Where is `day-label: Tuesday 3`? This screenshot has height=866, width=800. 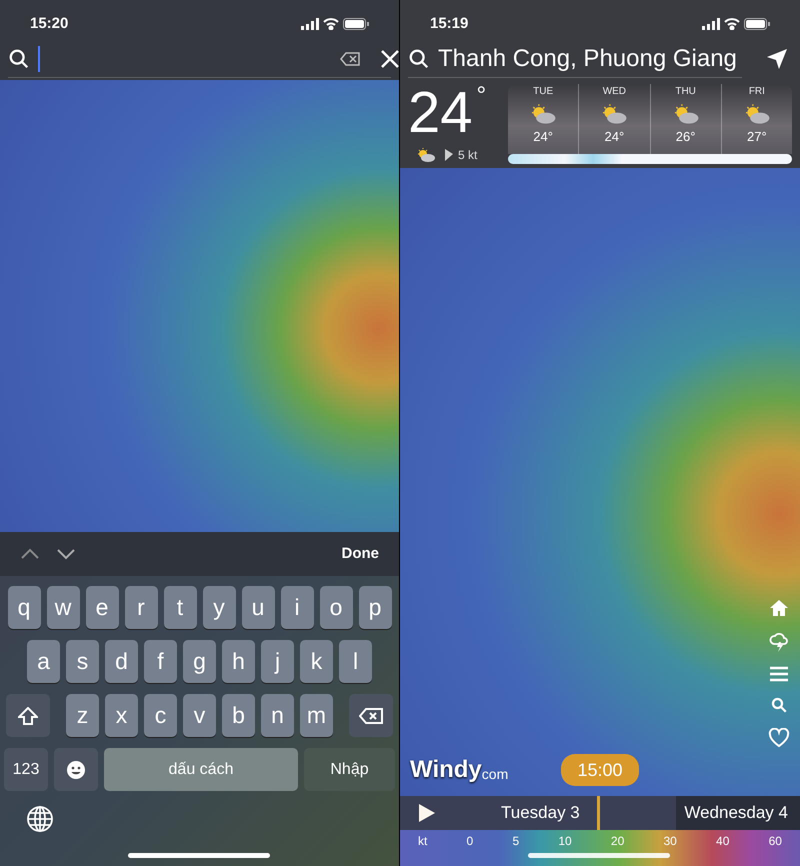 day-label: Tuesday 3 is located at coordinates (540, 813).